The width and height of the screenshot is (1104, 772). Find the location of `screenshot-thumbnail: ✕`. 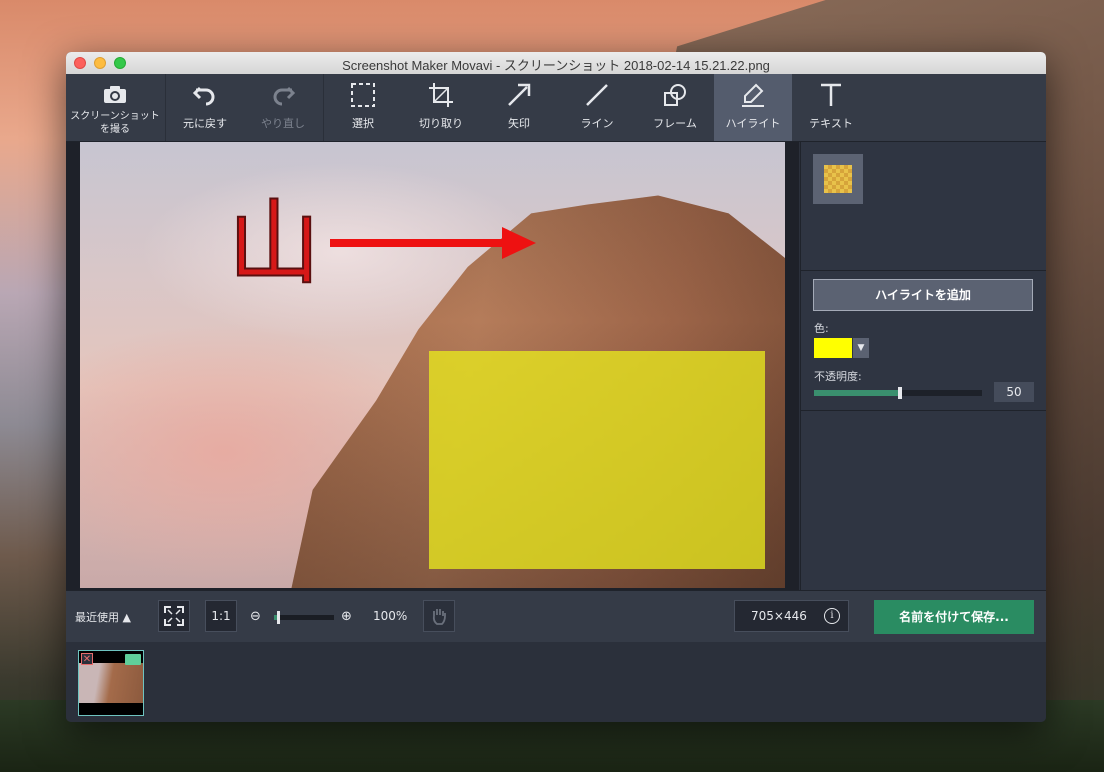

screenshot-thumbnail: ✕ is located at coordinates (111, 683).